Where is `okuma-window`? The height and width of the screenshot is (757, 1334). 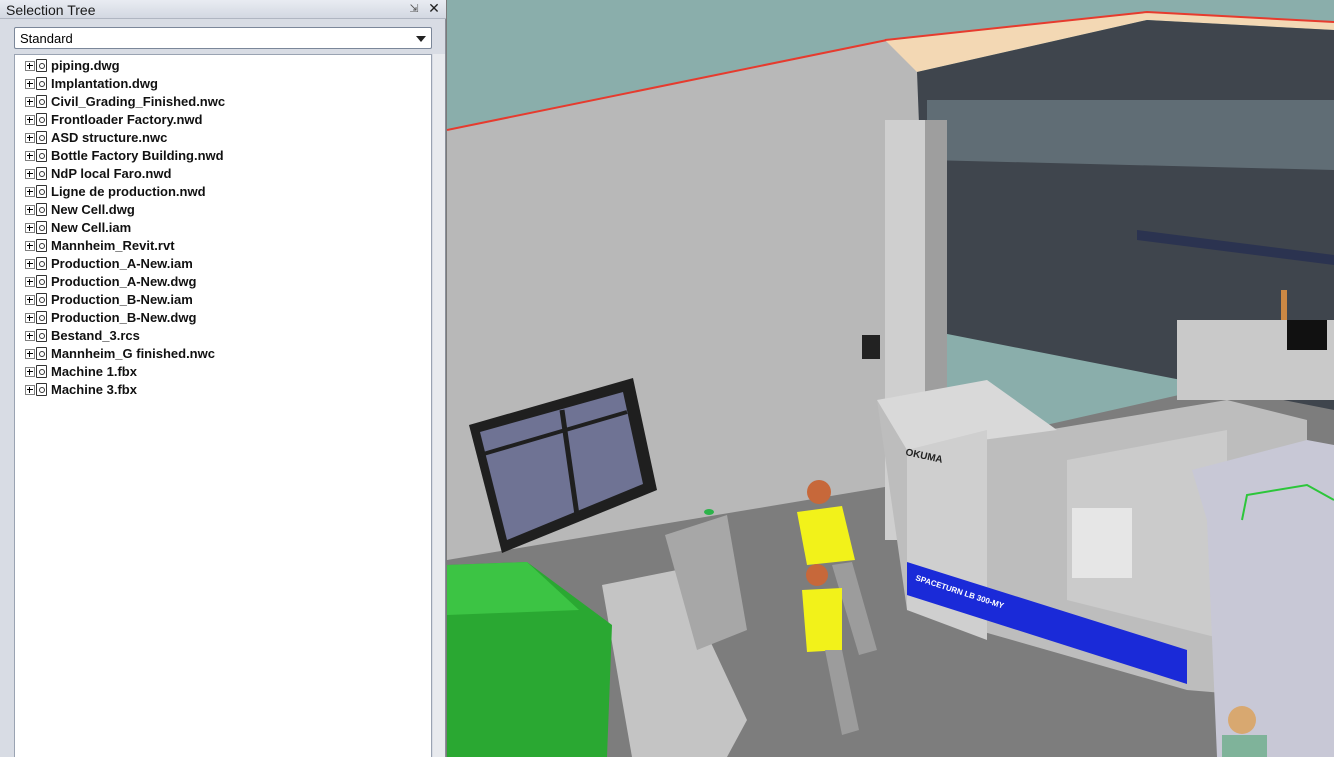
okuma-window is located at coordinates (1102, 543).